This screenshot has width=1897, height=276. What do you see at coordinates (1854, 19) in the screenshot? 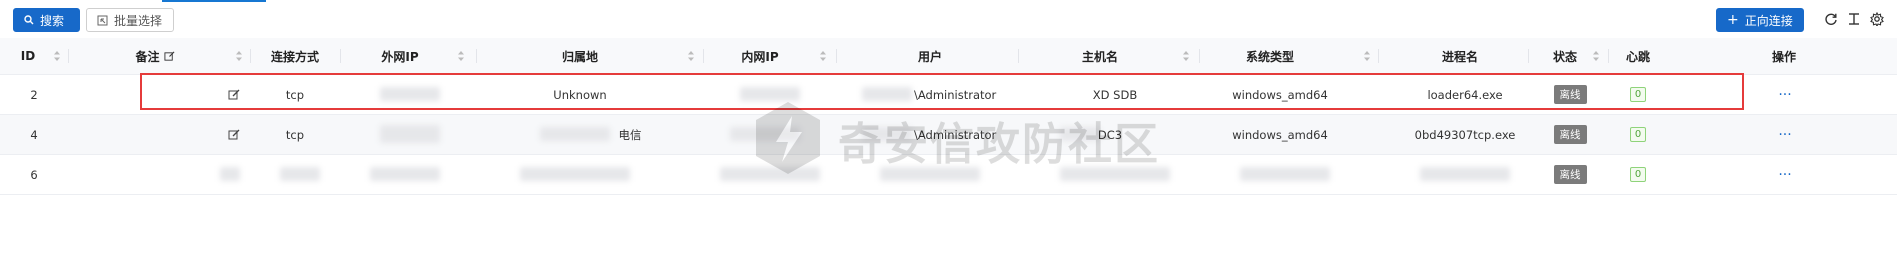
I see `density-icon` at bounding box center [1854, 19].